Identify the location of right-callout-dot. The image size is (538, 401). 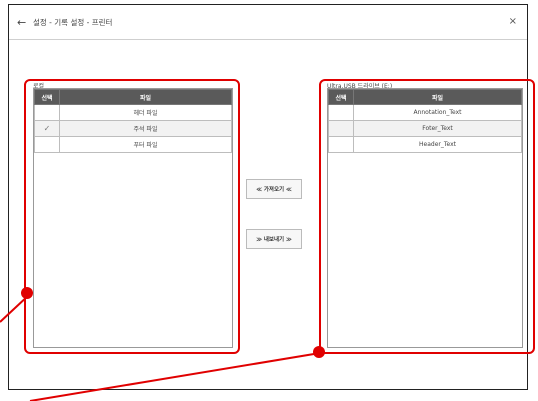
(319, 352).